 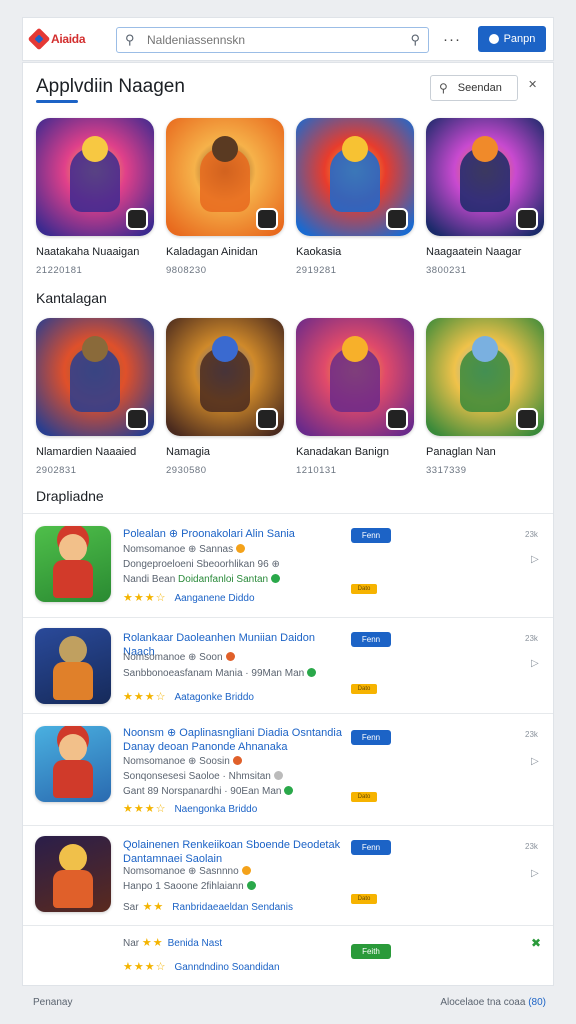 What do you see at coordinates (485, 252) in the screenshot?
I see `app-name: Naagaatein Naagar` at bounding box center [485, 252].